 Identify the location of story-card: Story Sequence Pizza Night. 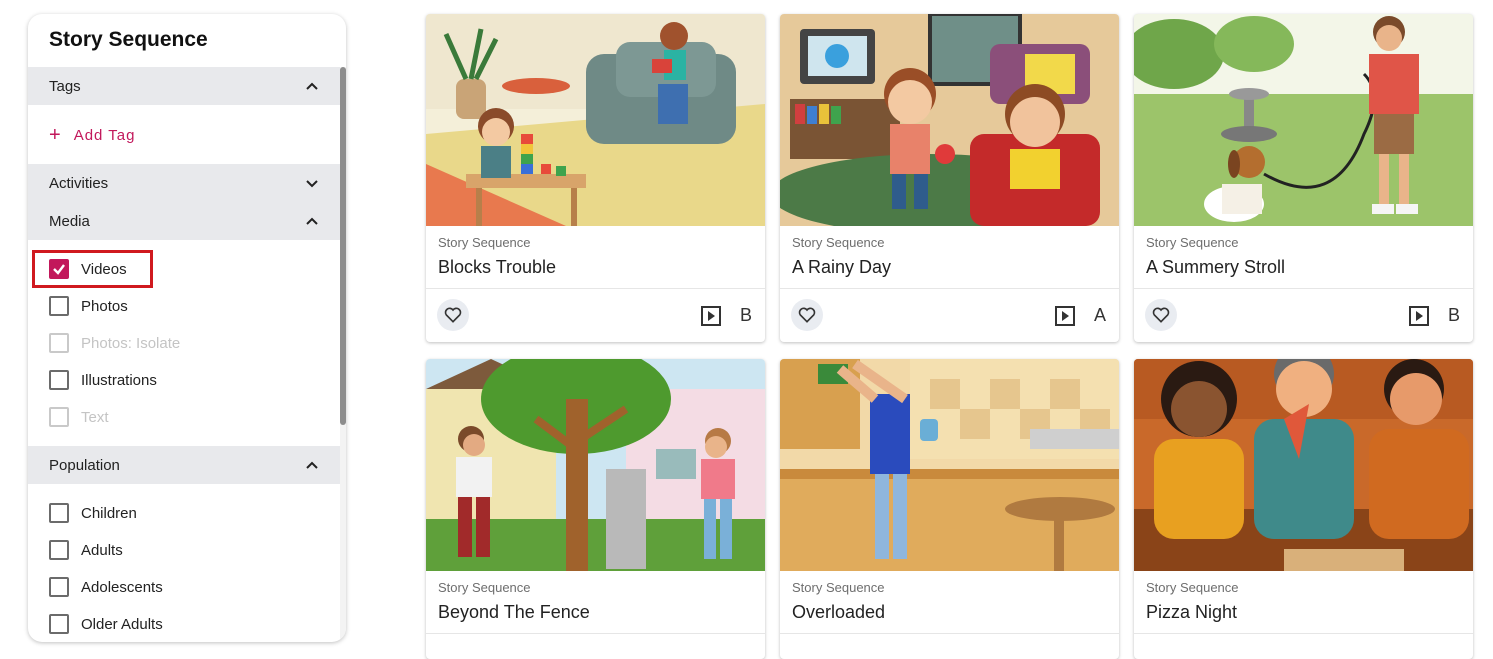
(1303, 509).